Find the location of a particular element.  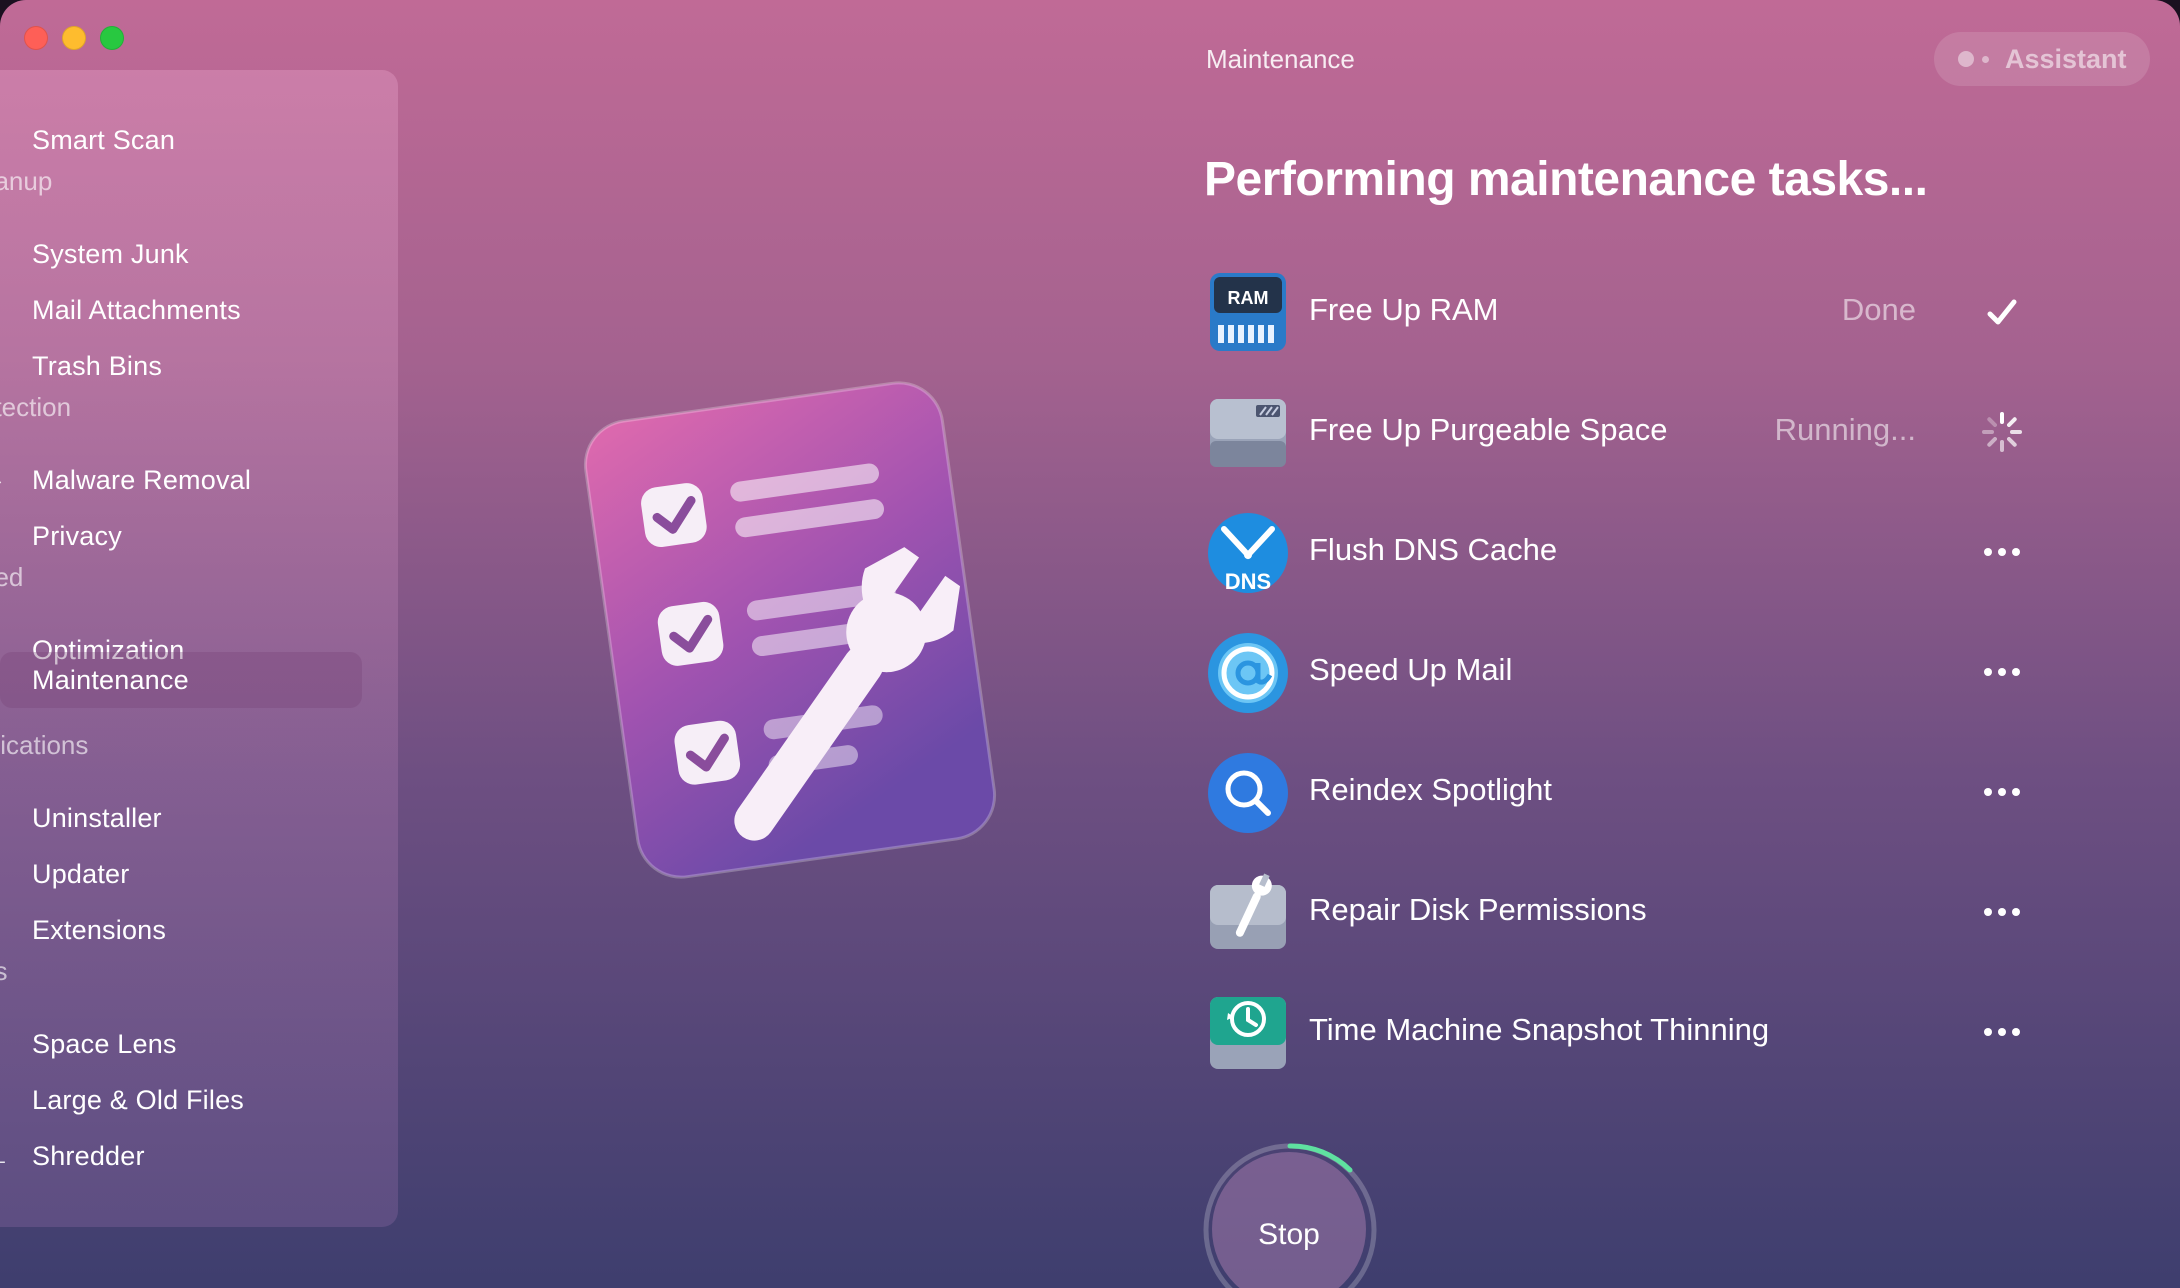

task-row-reindex-spotlight: Reindex Spotlight is located at coordinates (1616, 791).